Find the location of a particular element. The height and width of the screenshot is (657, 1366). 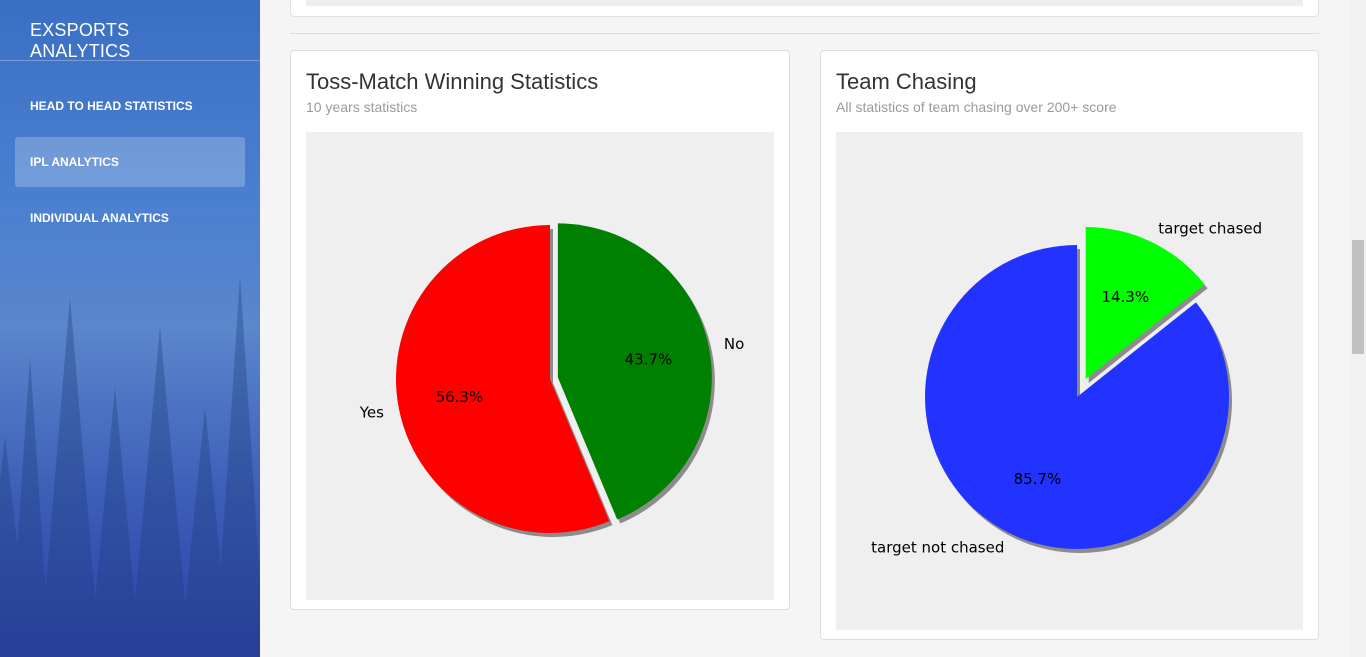

pie-percent-yes: 56.3% is located at coordinates (460, 397).